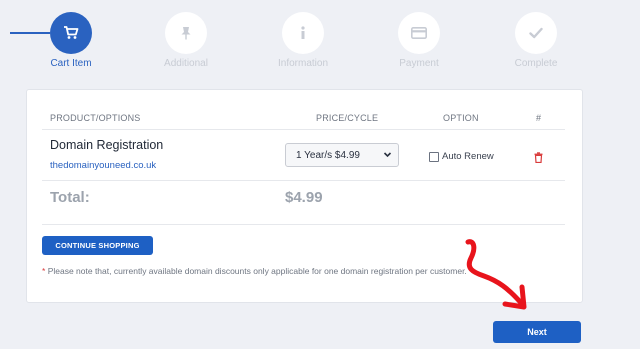 This screenshot has width=640, height=349. Describe the element at coordinates (71, 63) in the screenshot. I see `step-label: Cart Item` at that location.